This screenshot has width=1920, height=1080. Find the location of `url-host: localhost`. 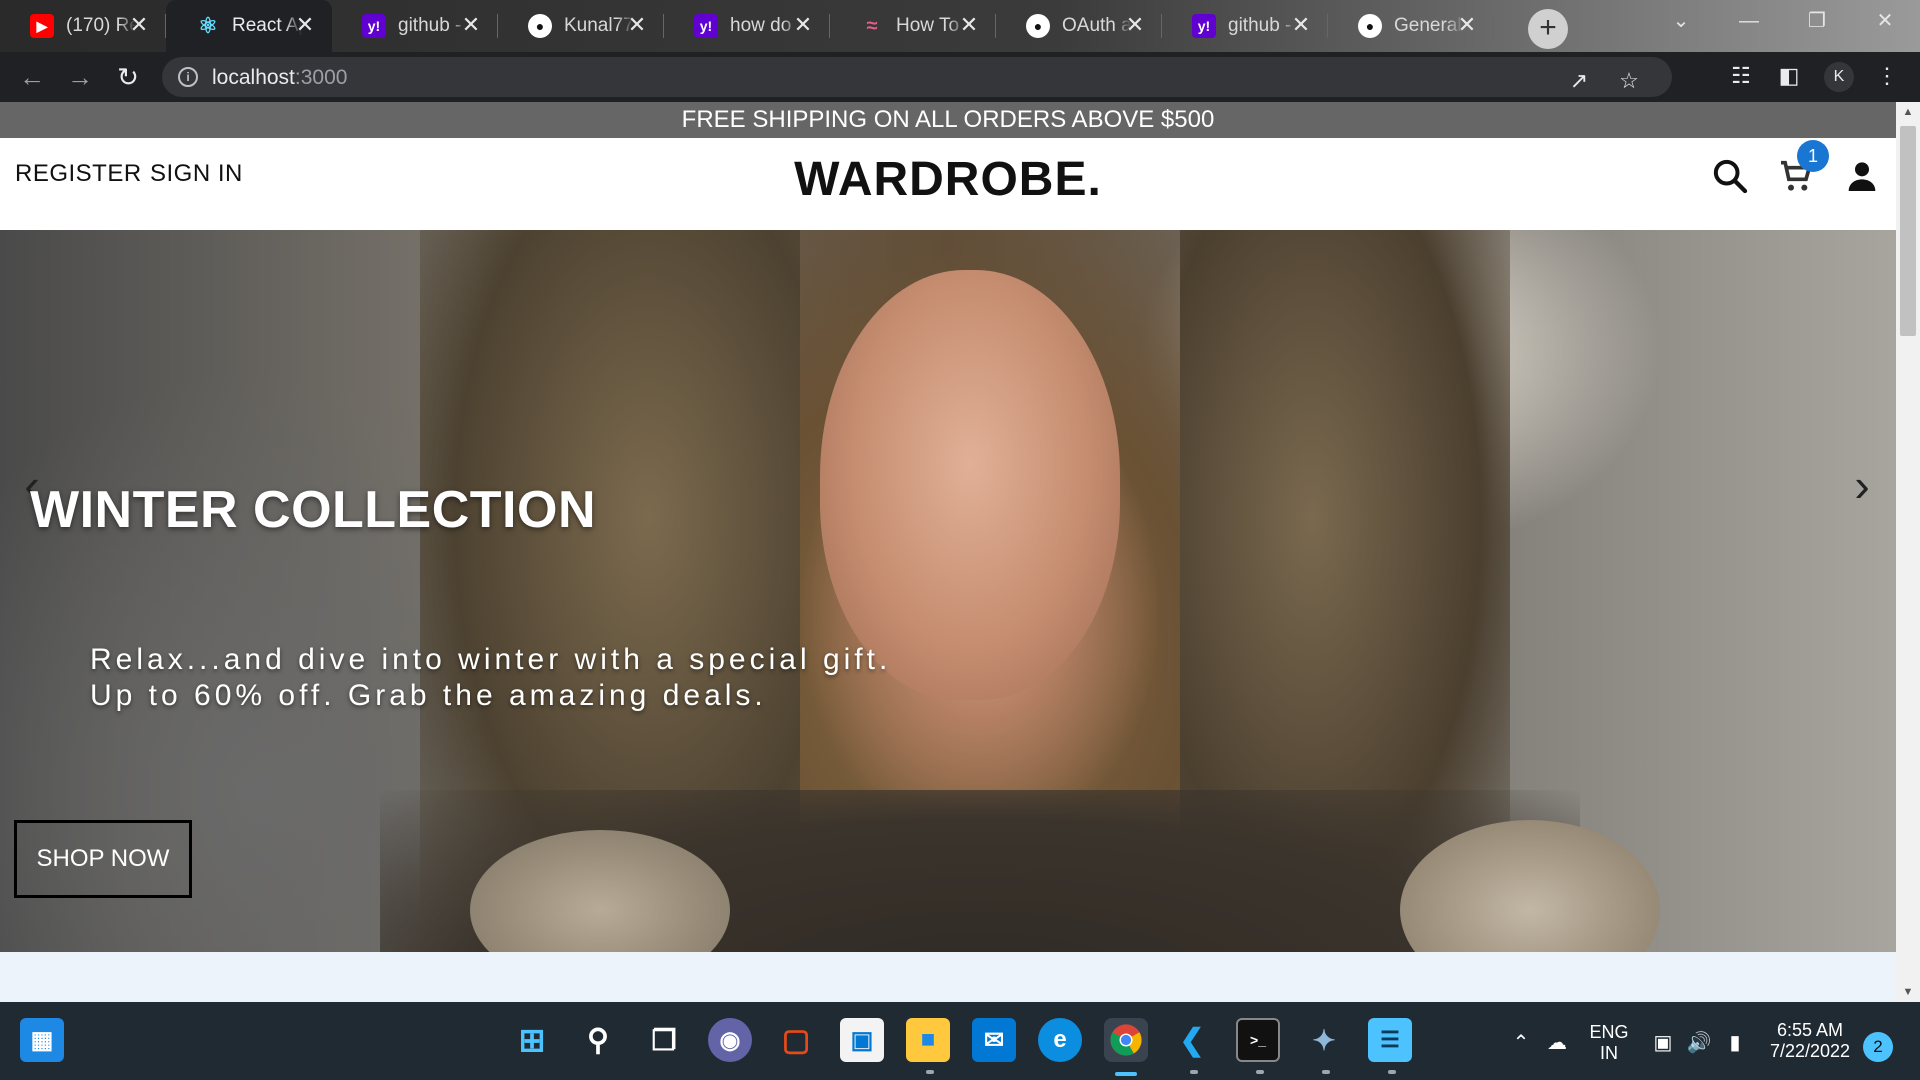

url-host: localhost is located at coordinates (253, 77).